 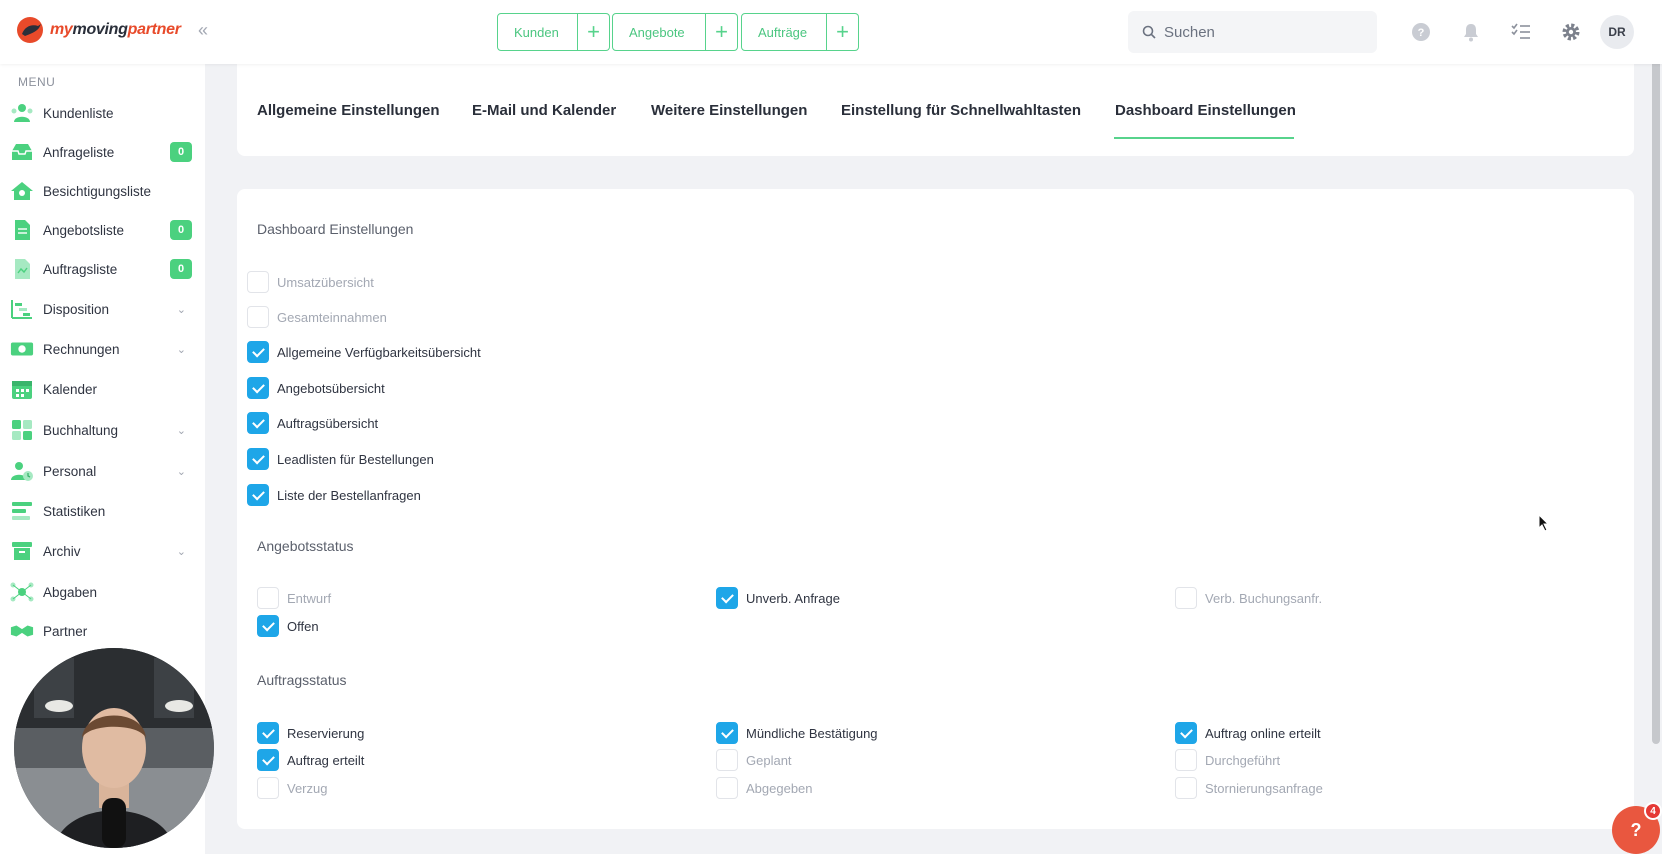 I want to click on section-title-angebotsstatus: Angebotsstatus, so click(x=305, y=546).